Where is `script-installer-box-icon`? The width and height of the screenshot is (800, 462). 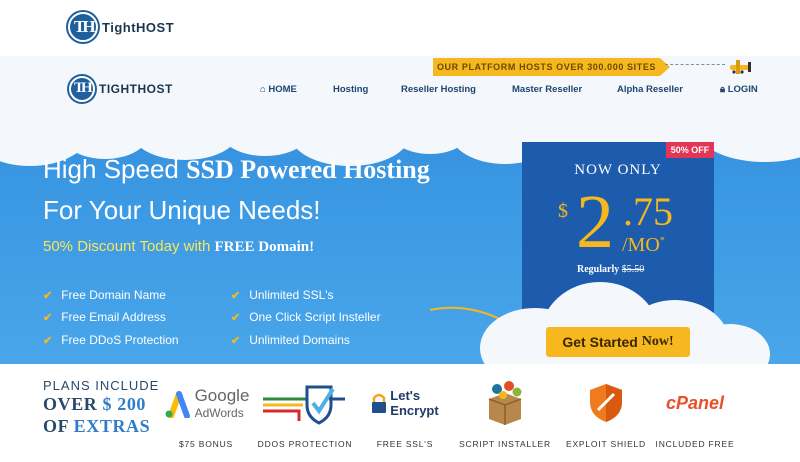
script-installer-box-icon is located at coordinates (505, 403).